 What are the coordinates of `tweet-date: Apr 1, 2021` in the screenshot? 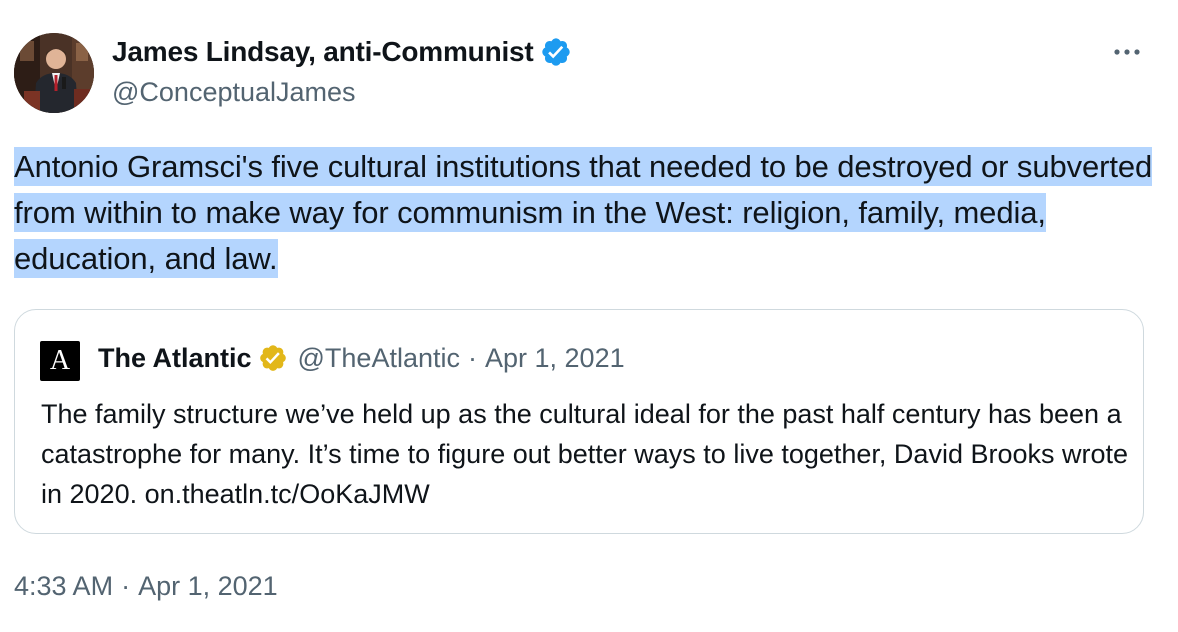 It's located at (208, 586).